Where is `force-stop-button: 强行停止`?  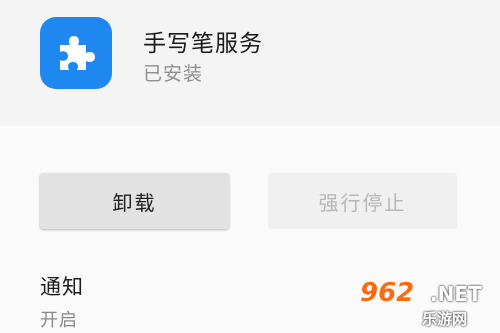
force-stop-button: 强行停止 is located at coordinates (362, 201).